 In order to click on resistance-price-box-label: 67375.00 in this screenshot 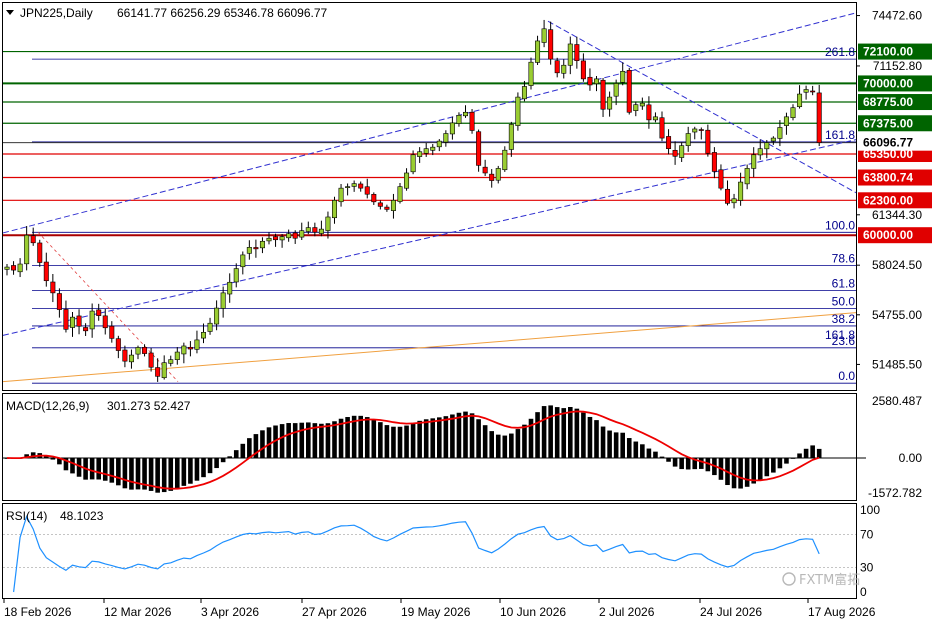, I will do `click(888, 123)`.